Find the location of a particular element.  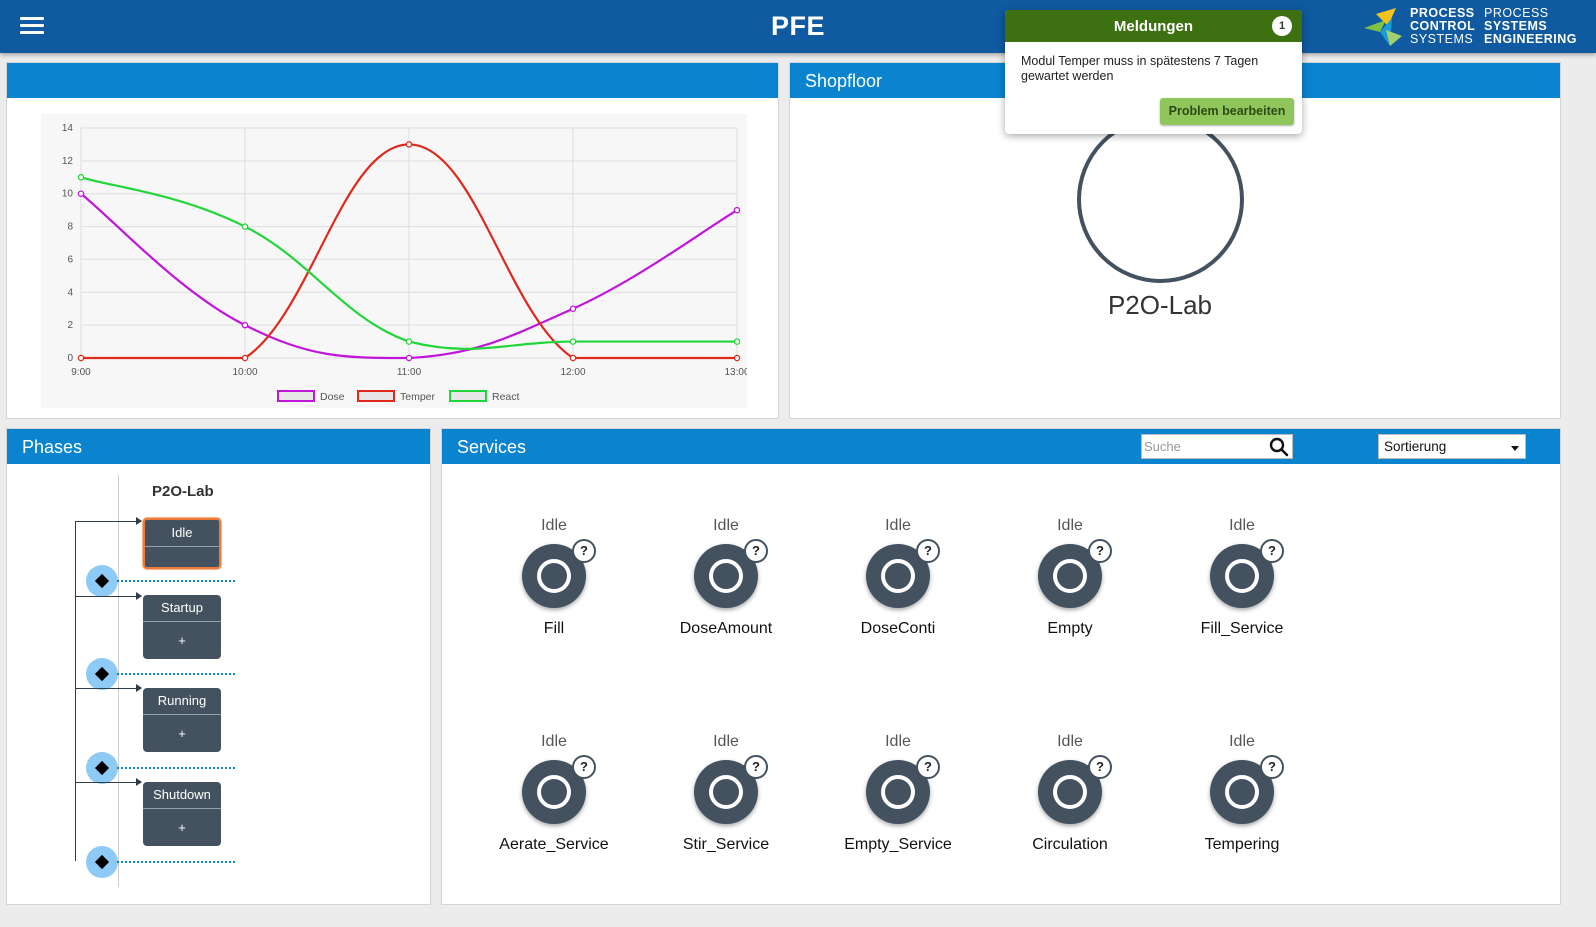

logo-text-left: PROCESS CONTROL SYSTEMS is located at coordinates (1443, 26).